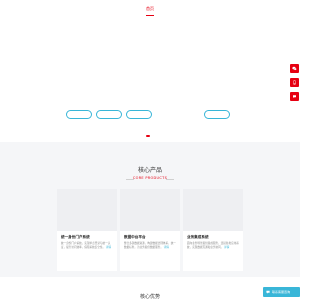 Image resolution: width=320 pixels, height=300 pixels. I want to click on next-section-title: 核心优势, so click(149, 297).